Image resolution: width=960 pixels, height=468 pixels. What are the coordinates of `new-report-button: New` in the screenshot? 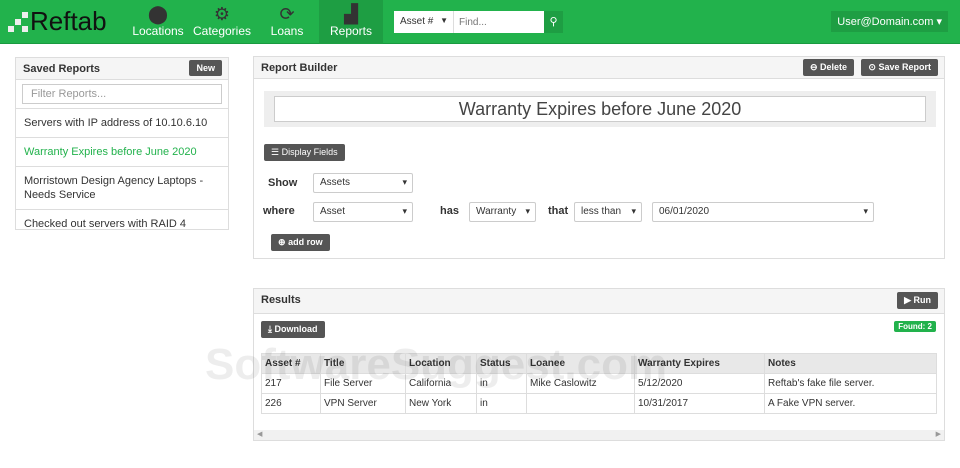 It's located at (205, 68).